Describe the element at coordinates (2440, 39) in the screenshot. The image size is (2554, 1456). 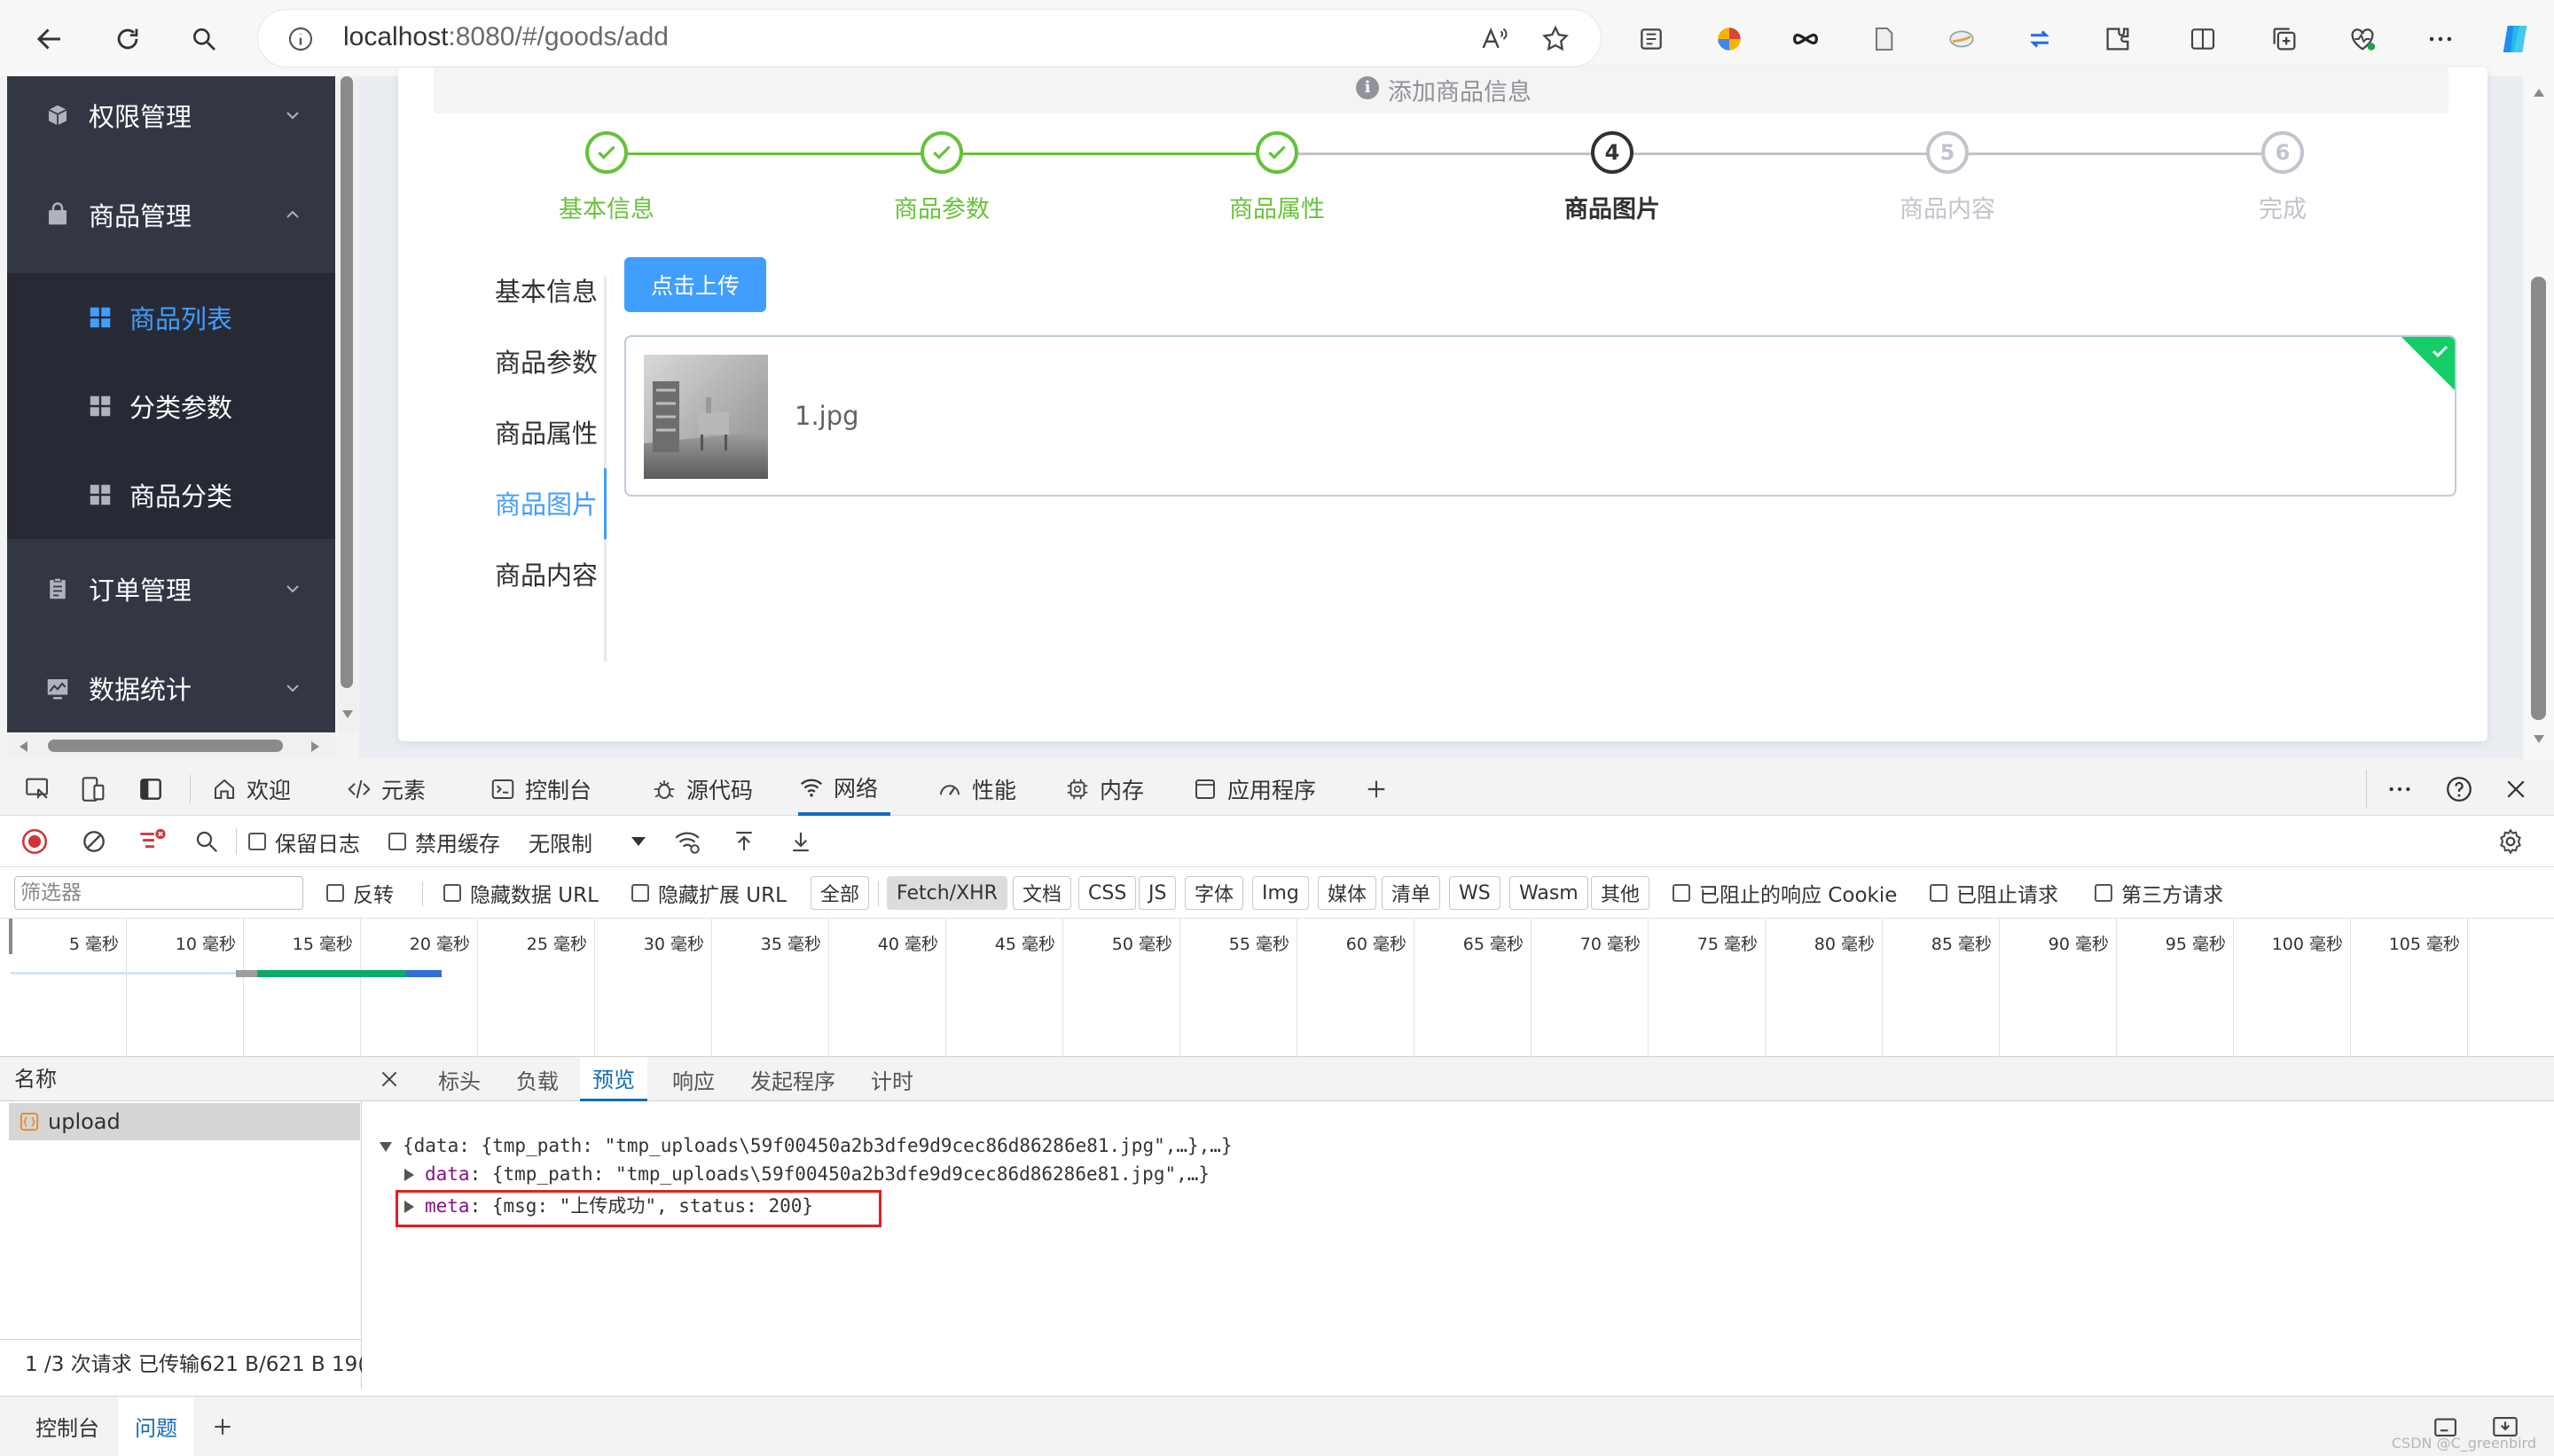
I see `more-options-icon` at that location.